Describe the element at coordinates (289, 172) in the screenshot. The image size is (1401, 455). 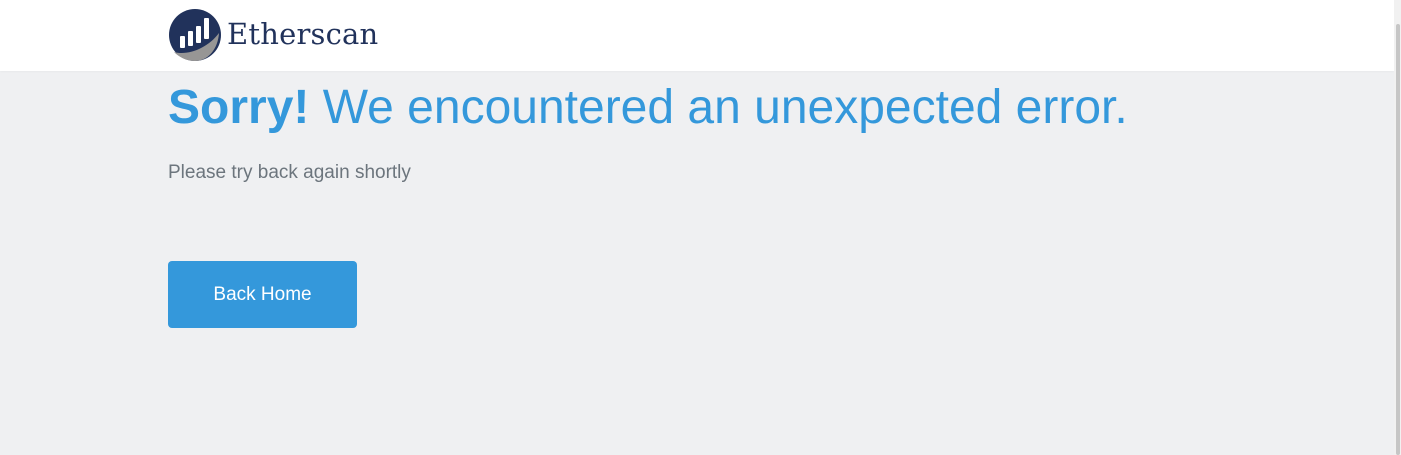
I see `error-subtitle: Please try back again shortly` at that location.